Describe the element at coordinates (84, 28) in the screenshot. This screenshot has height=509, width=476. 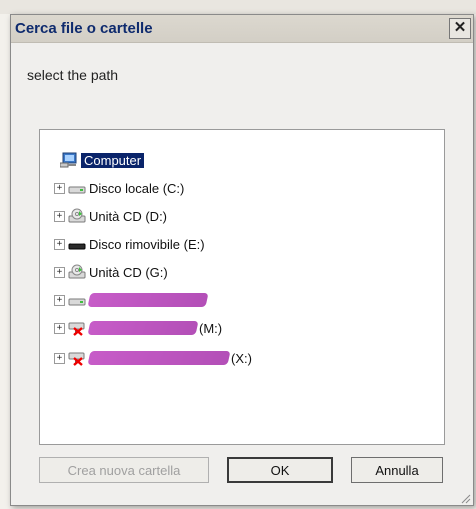
I see `dialog-title: Cerca file o cartelle` at that location.